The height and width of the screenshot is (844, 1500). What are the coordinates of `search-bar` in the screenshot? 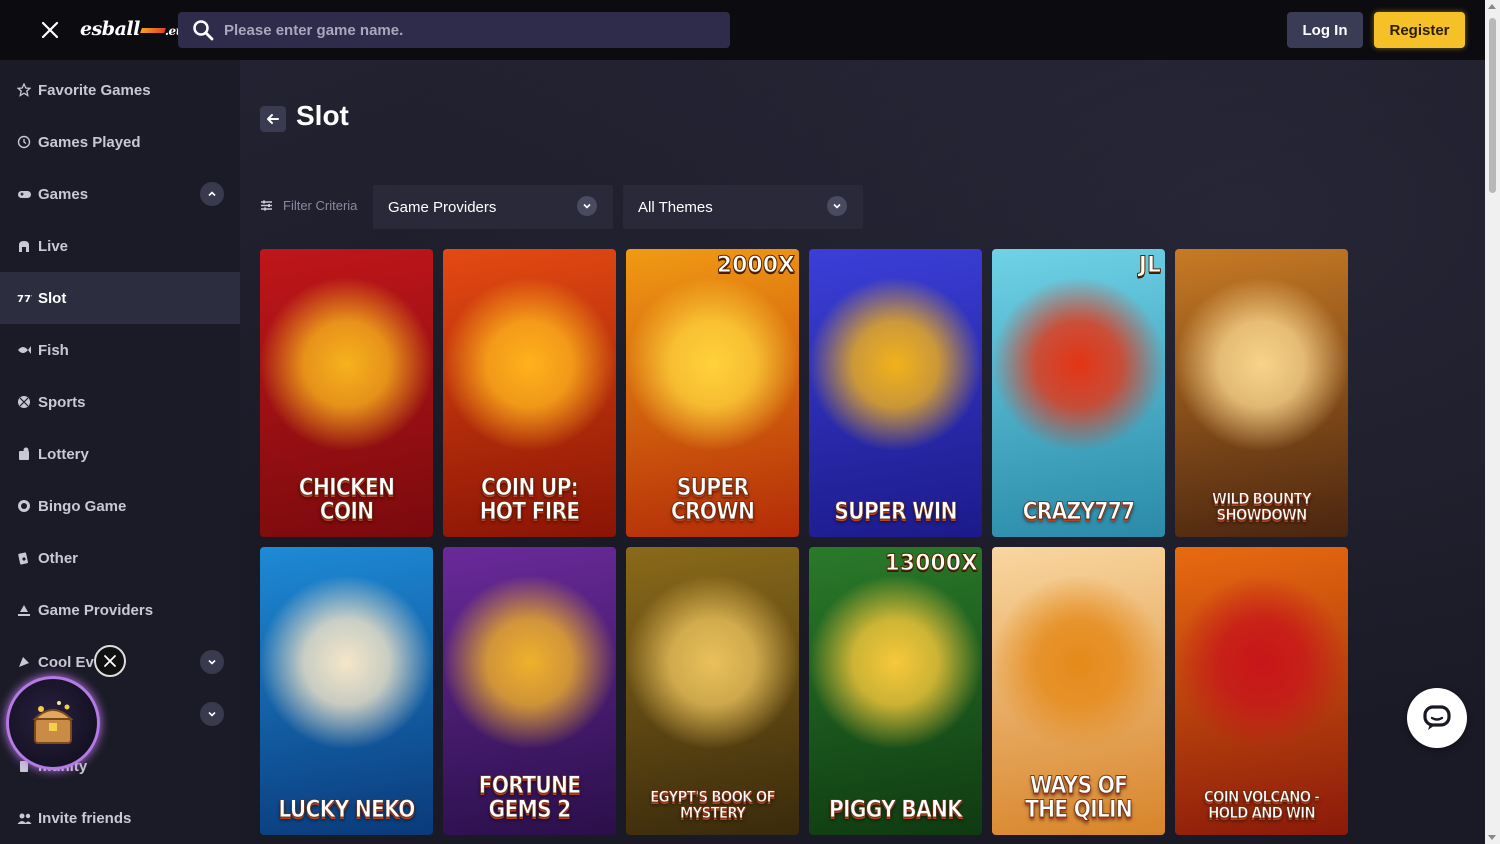 It's located at (454, 30).